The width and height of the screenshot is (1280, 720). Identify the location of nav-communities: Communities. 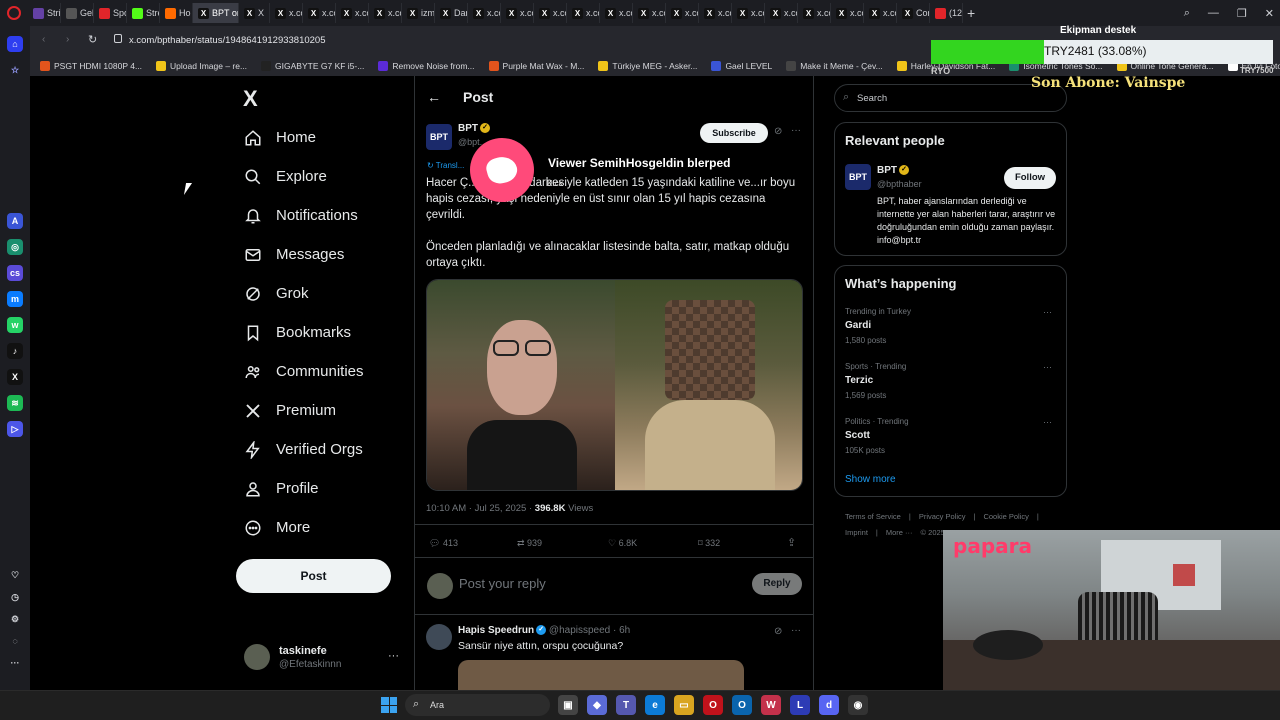
(325, 371).